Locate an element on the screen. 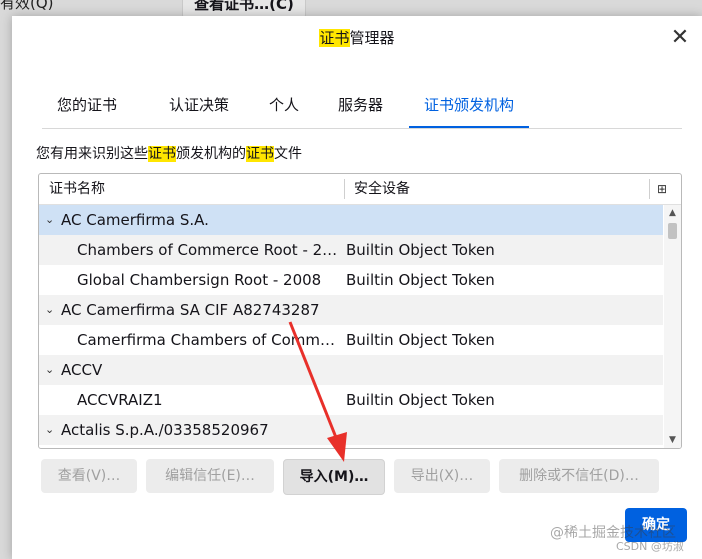 This screenshot has width=702, height=559. scroll-down-icon: ▼ is located at coordinates (672, 440).